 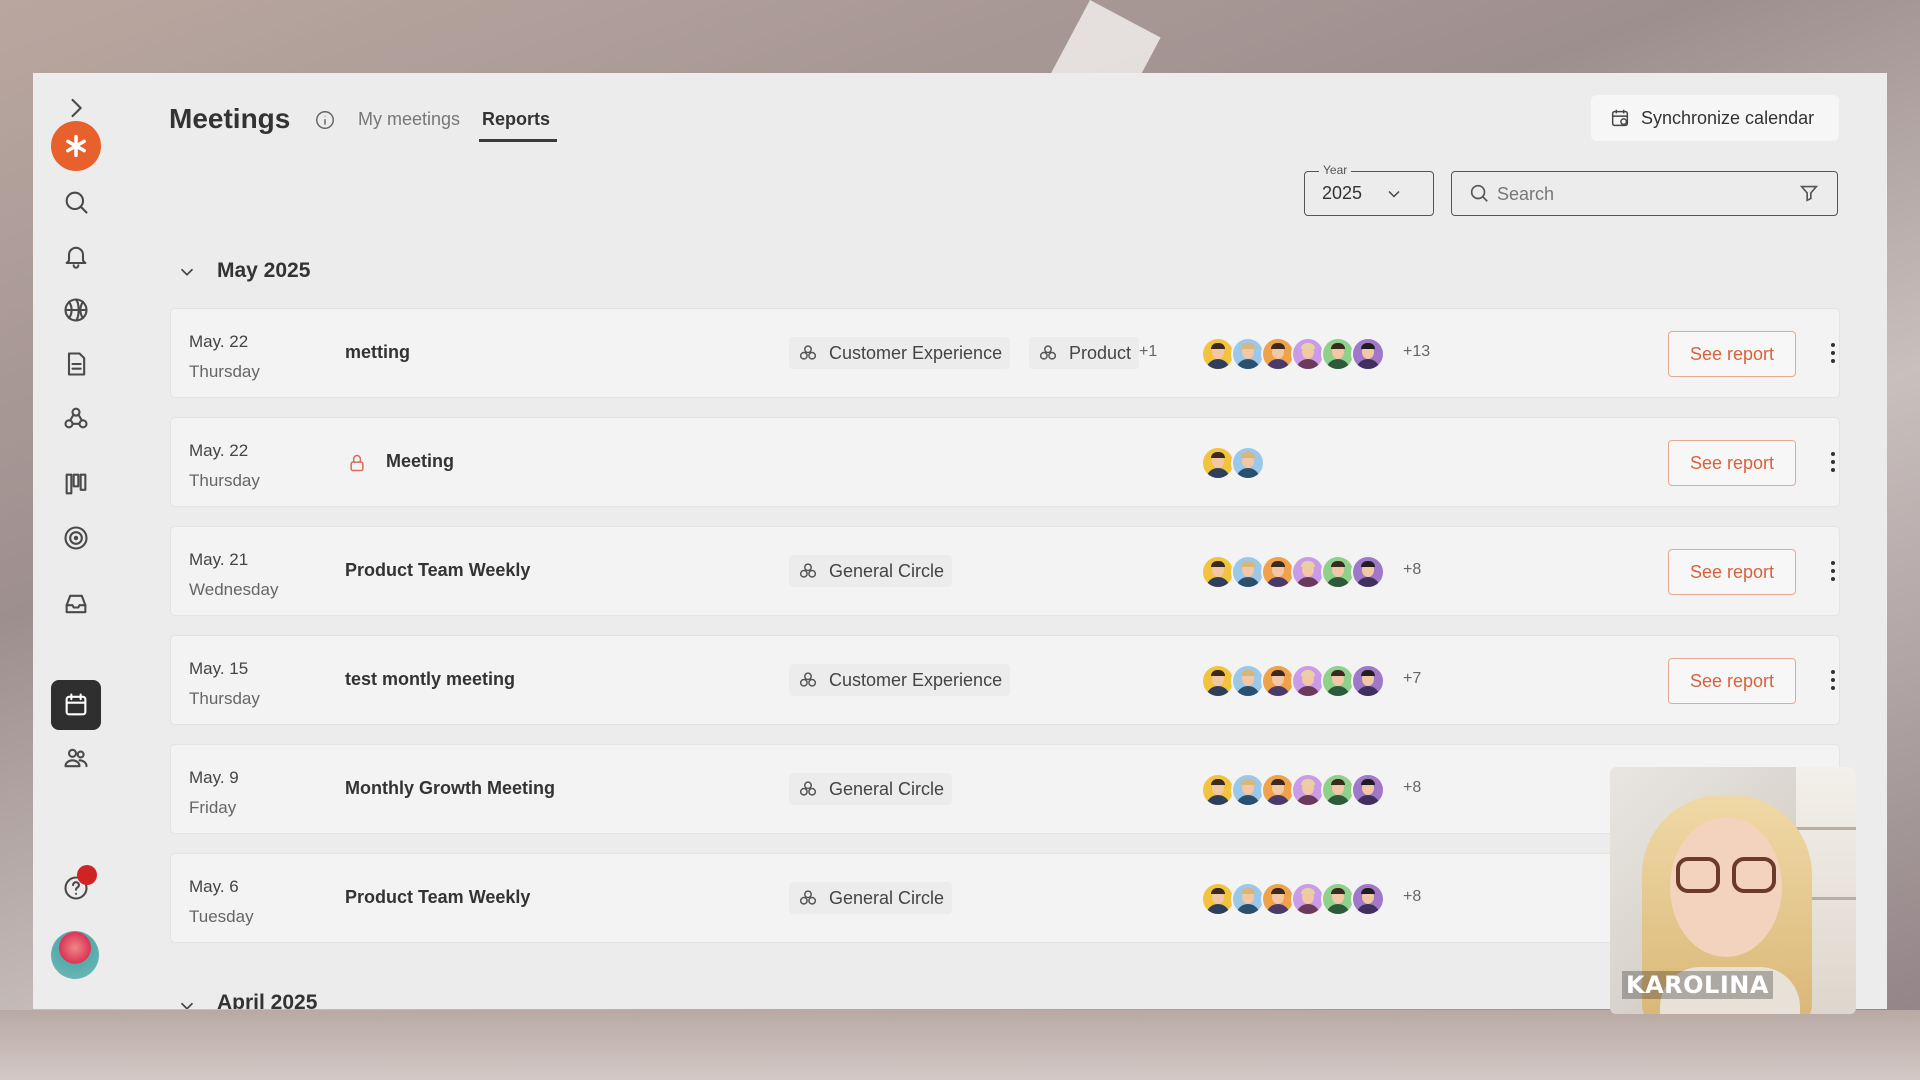 I want to click on app-logo-icon, so click(x=76, y=146).